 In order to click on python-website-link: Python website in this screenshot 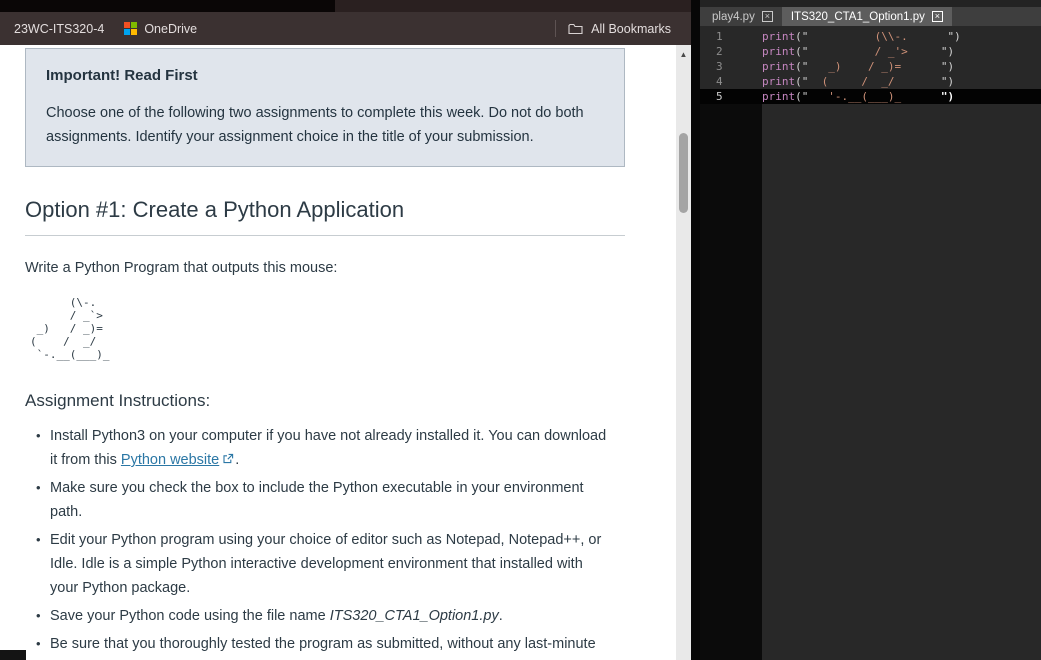, I will do `click(170, 460)`.